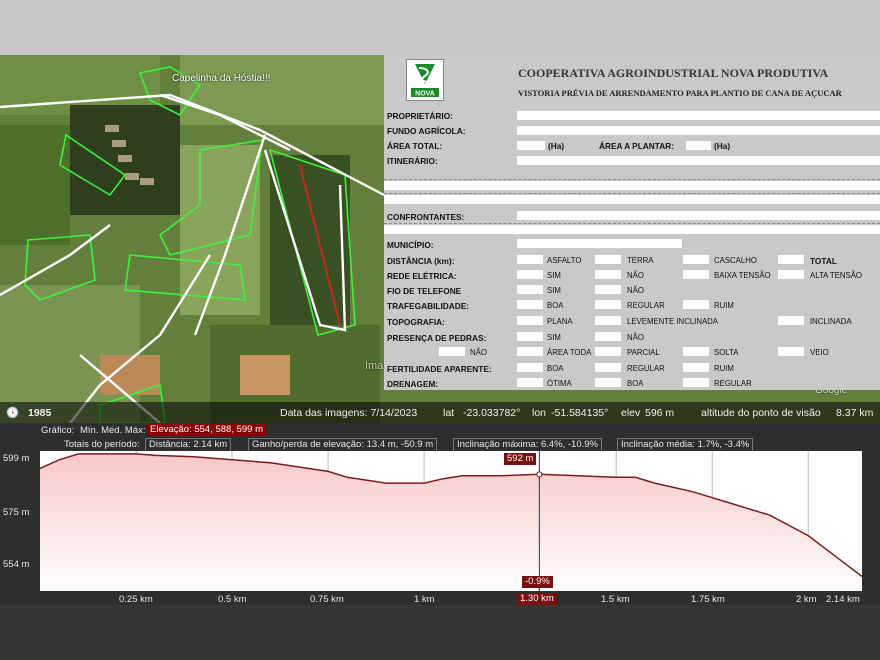 Image resolution: width=880 pixels, height=660 pixels. I want to click on graph-label: Gráfico:, so click(58, 430).